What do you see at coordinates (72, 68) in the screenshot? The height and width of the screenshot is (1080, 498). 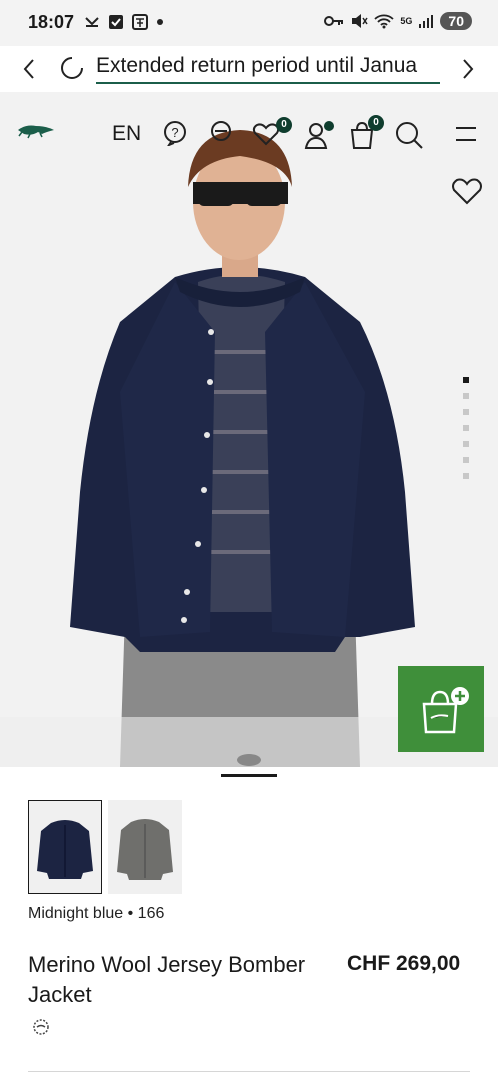 I see `loading-spinner-icon` at bounding box center [72, 68].